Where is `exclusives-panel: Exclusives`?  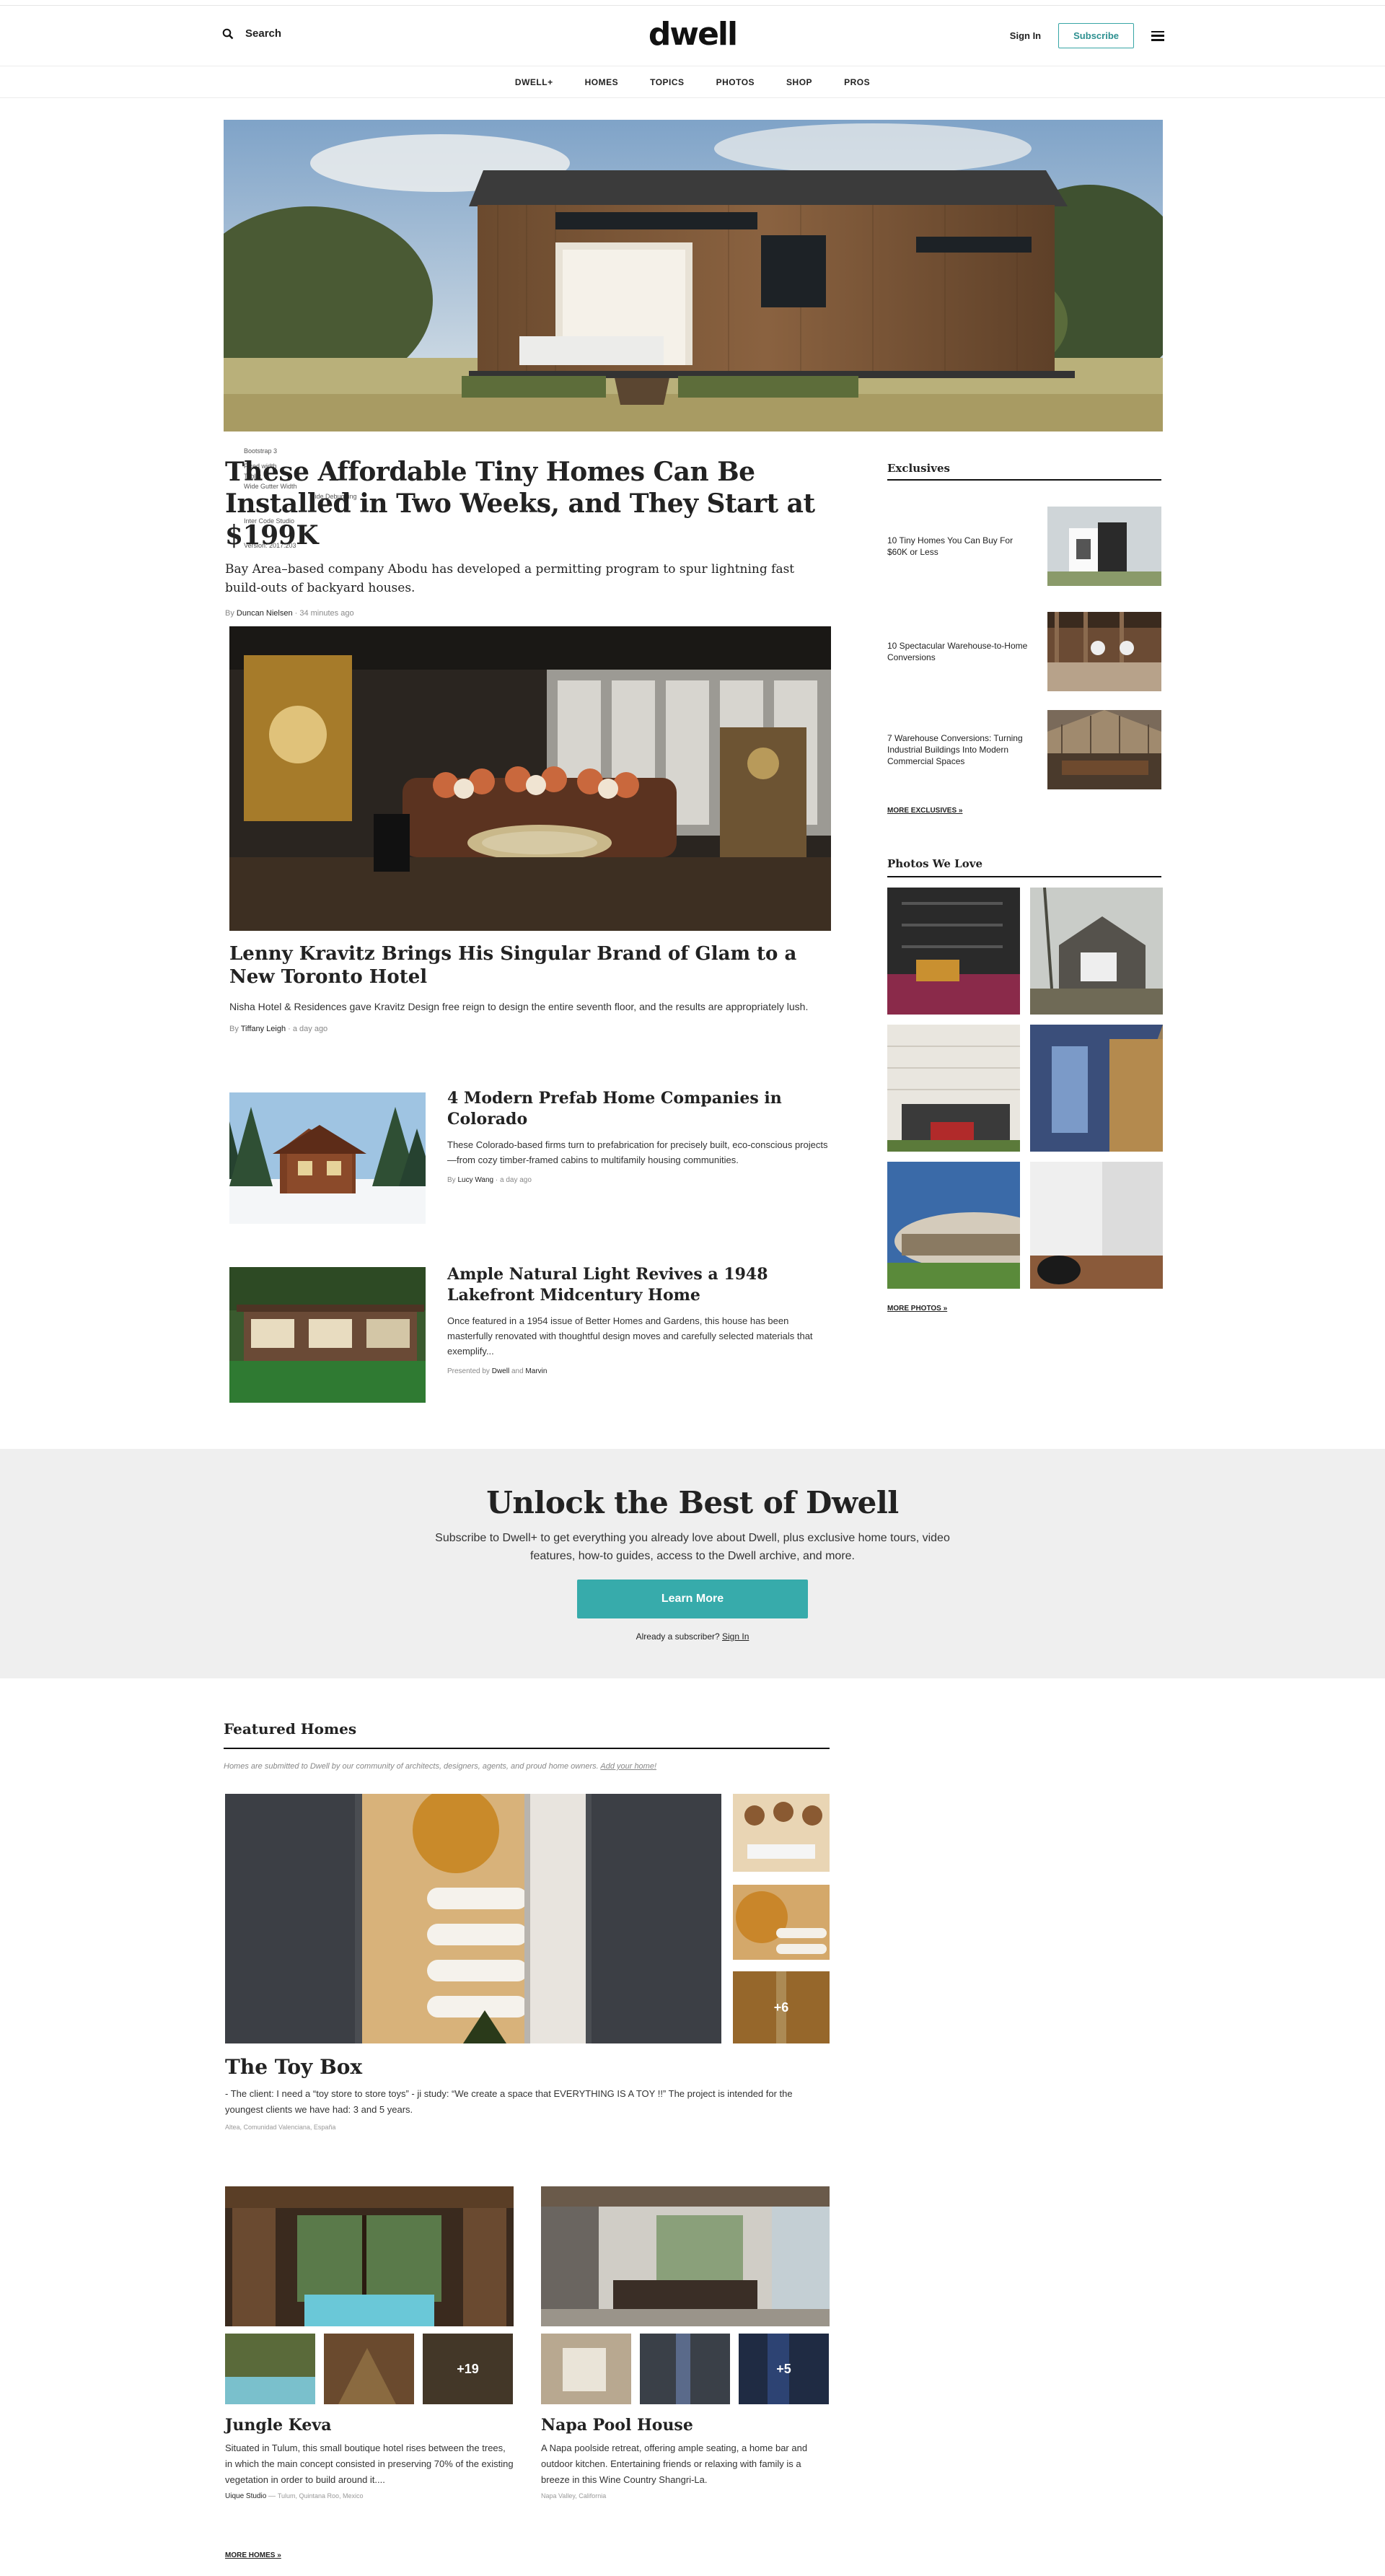
exclusives-panel: Exclusives is located at coordinates (1024, 471).